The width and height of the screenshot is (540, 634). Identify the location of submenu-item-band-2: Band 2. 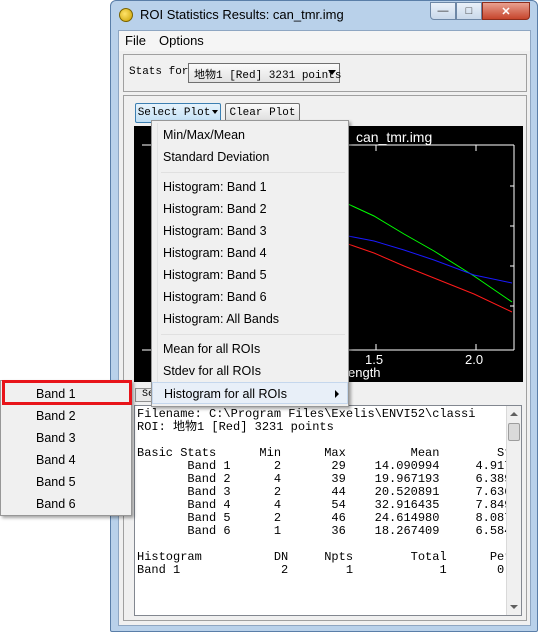
(66, 416).